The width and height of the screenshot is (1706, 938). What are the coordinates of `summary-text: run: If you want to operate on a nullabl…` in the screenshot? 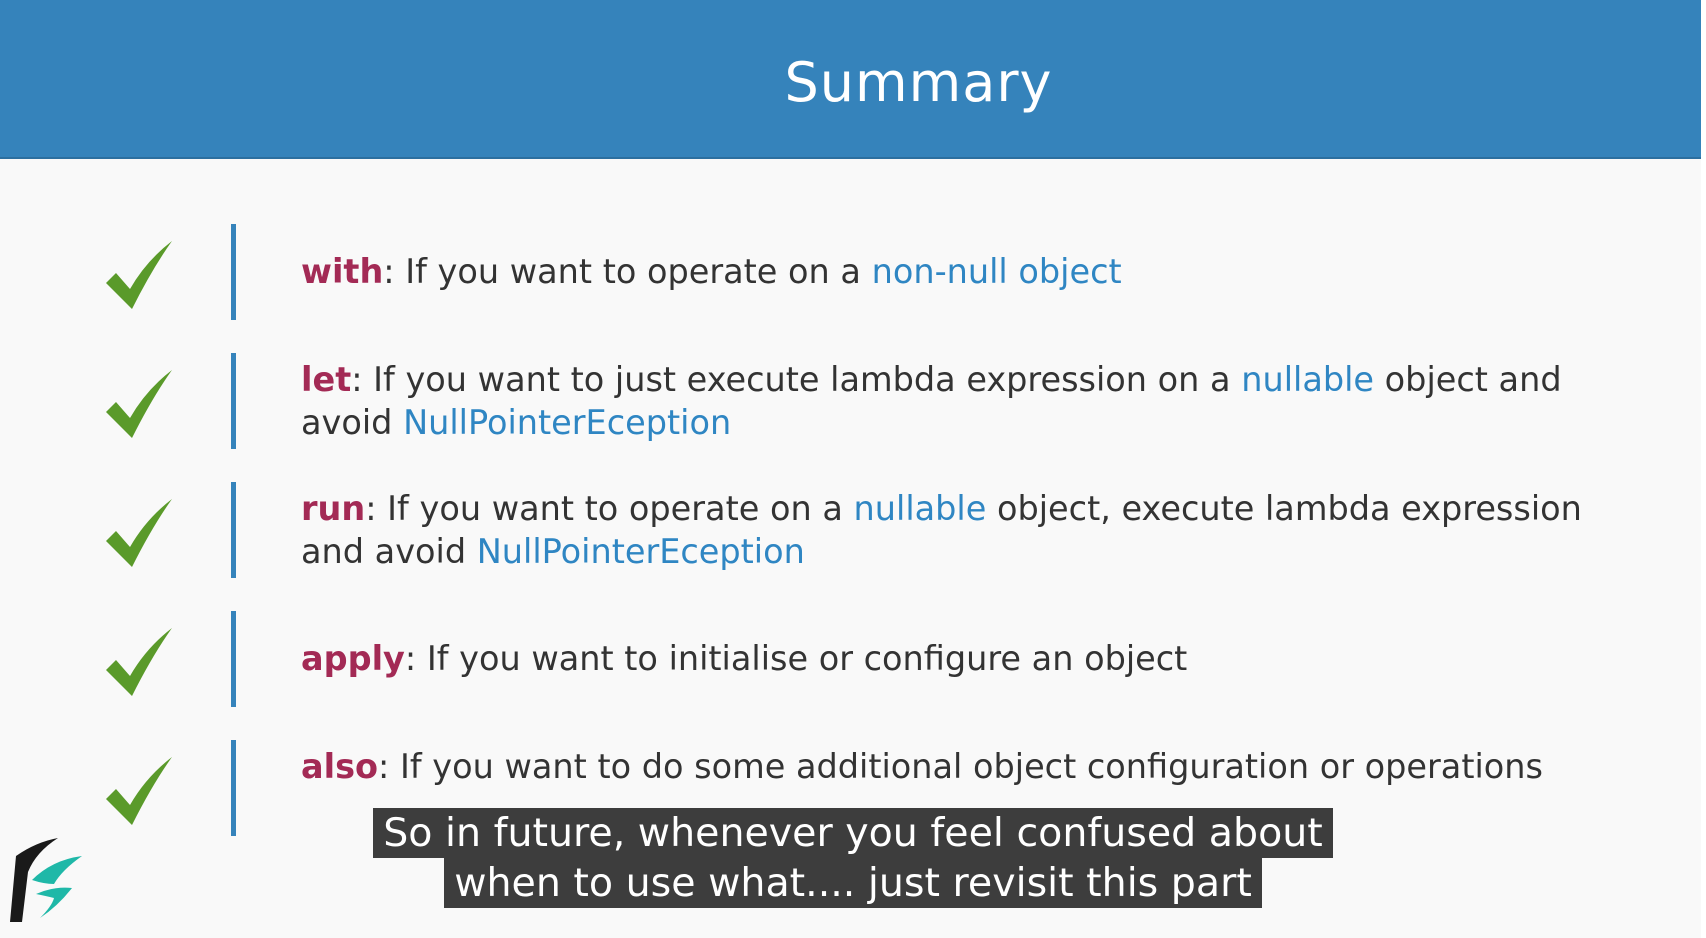 It's located at (951, 530).